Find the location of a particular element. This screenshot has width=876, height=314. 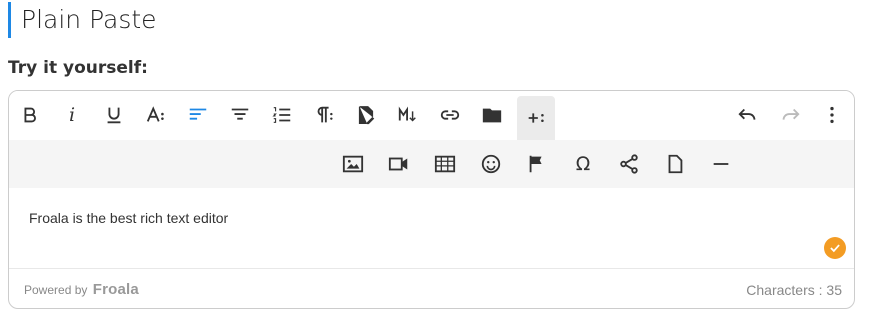

check-circle-icon is located at coordinates (835, 248).